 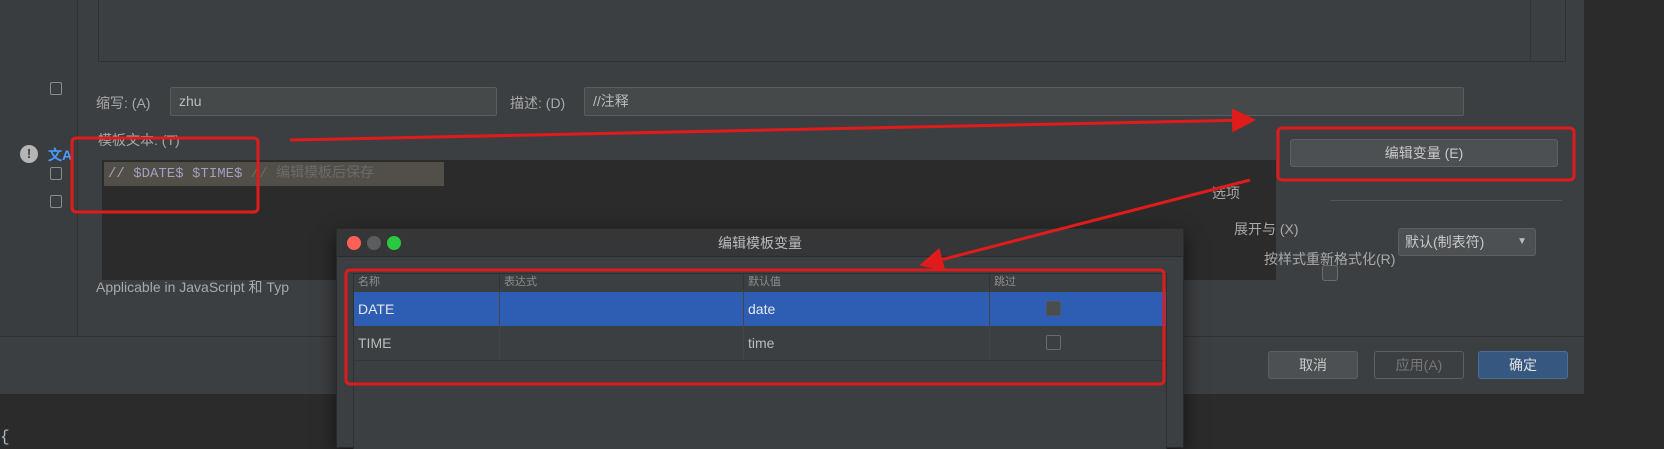 I want to click on template-text-highlight, so click(x=165, y=175).